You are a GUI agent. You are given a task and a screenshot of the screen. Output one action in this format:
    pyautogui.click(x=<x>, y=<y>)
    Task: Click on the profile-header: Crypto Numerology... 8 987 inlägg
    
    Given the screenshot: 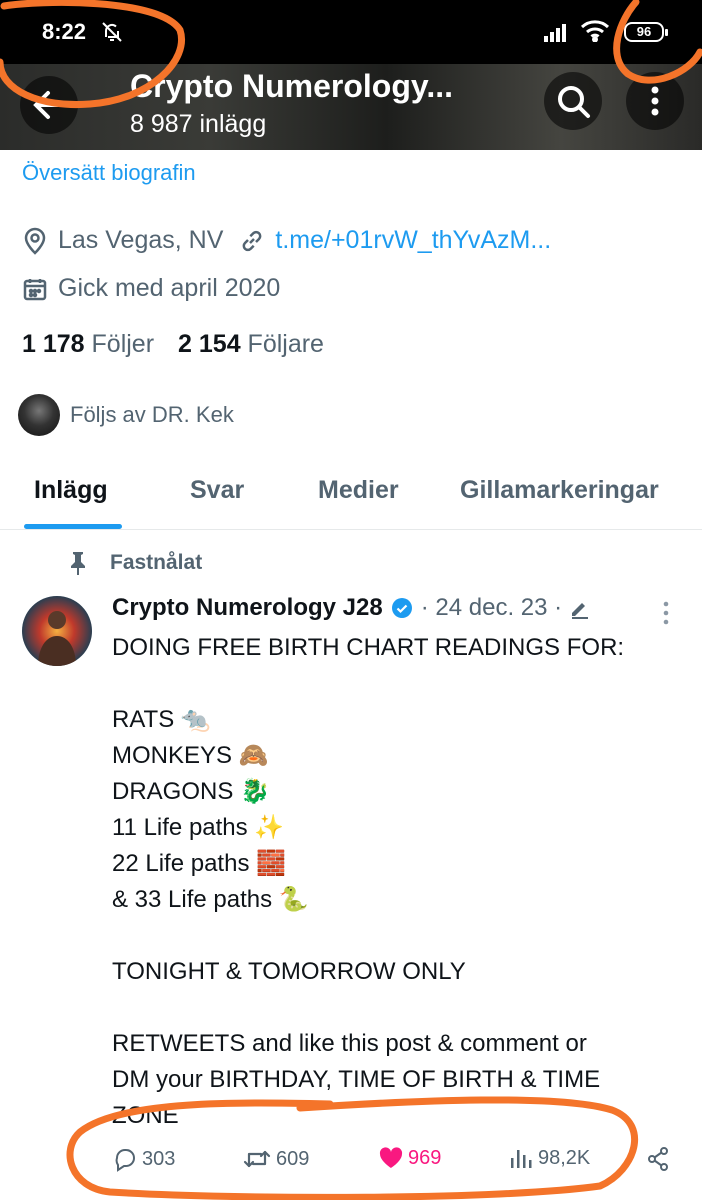 What is the action you would take?
    pyautogui.click(x=351, y=107)
    